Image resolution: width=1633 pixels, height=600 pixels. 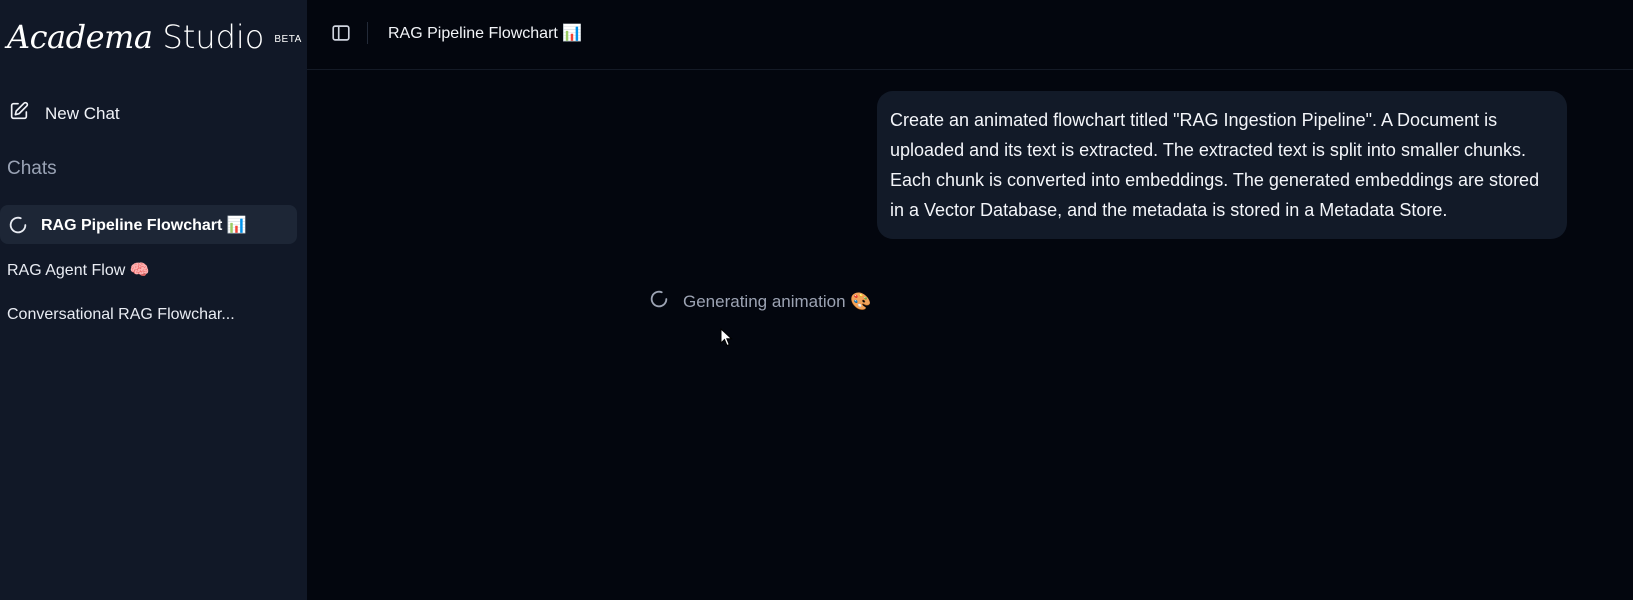 I want to click on chat-item-rag-agent-flow: RAG Agent Flow 🧠, so click(x=148, y=269).